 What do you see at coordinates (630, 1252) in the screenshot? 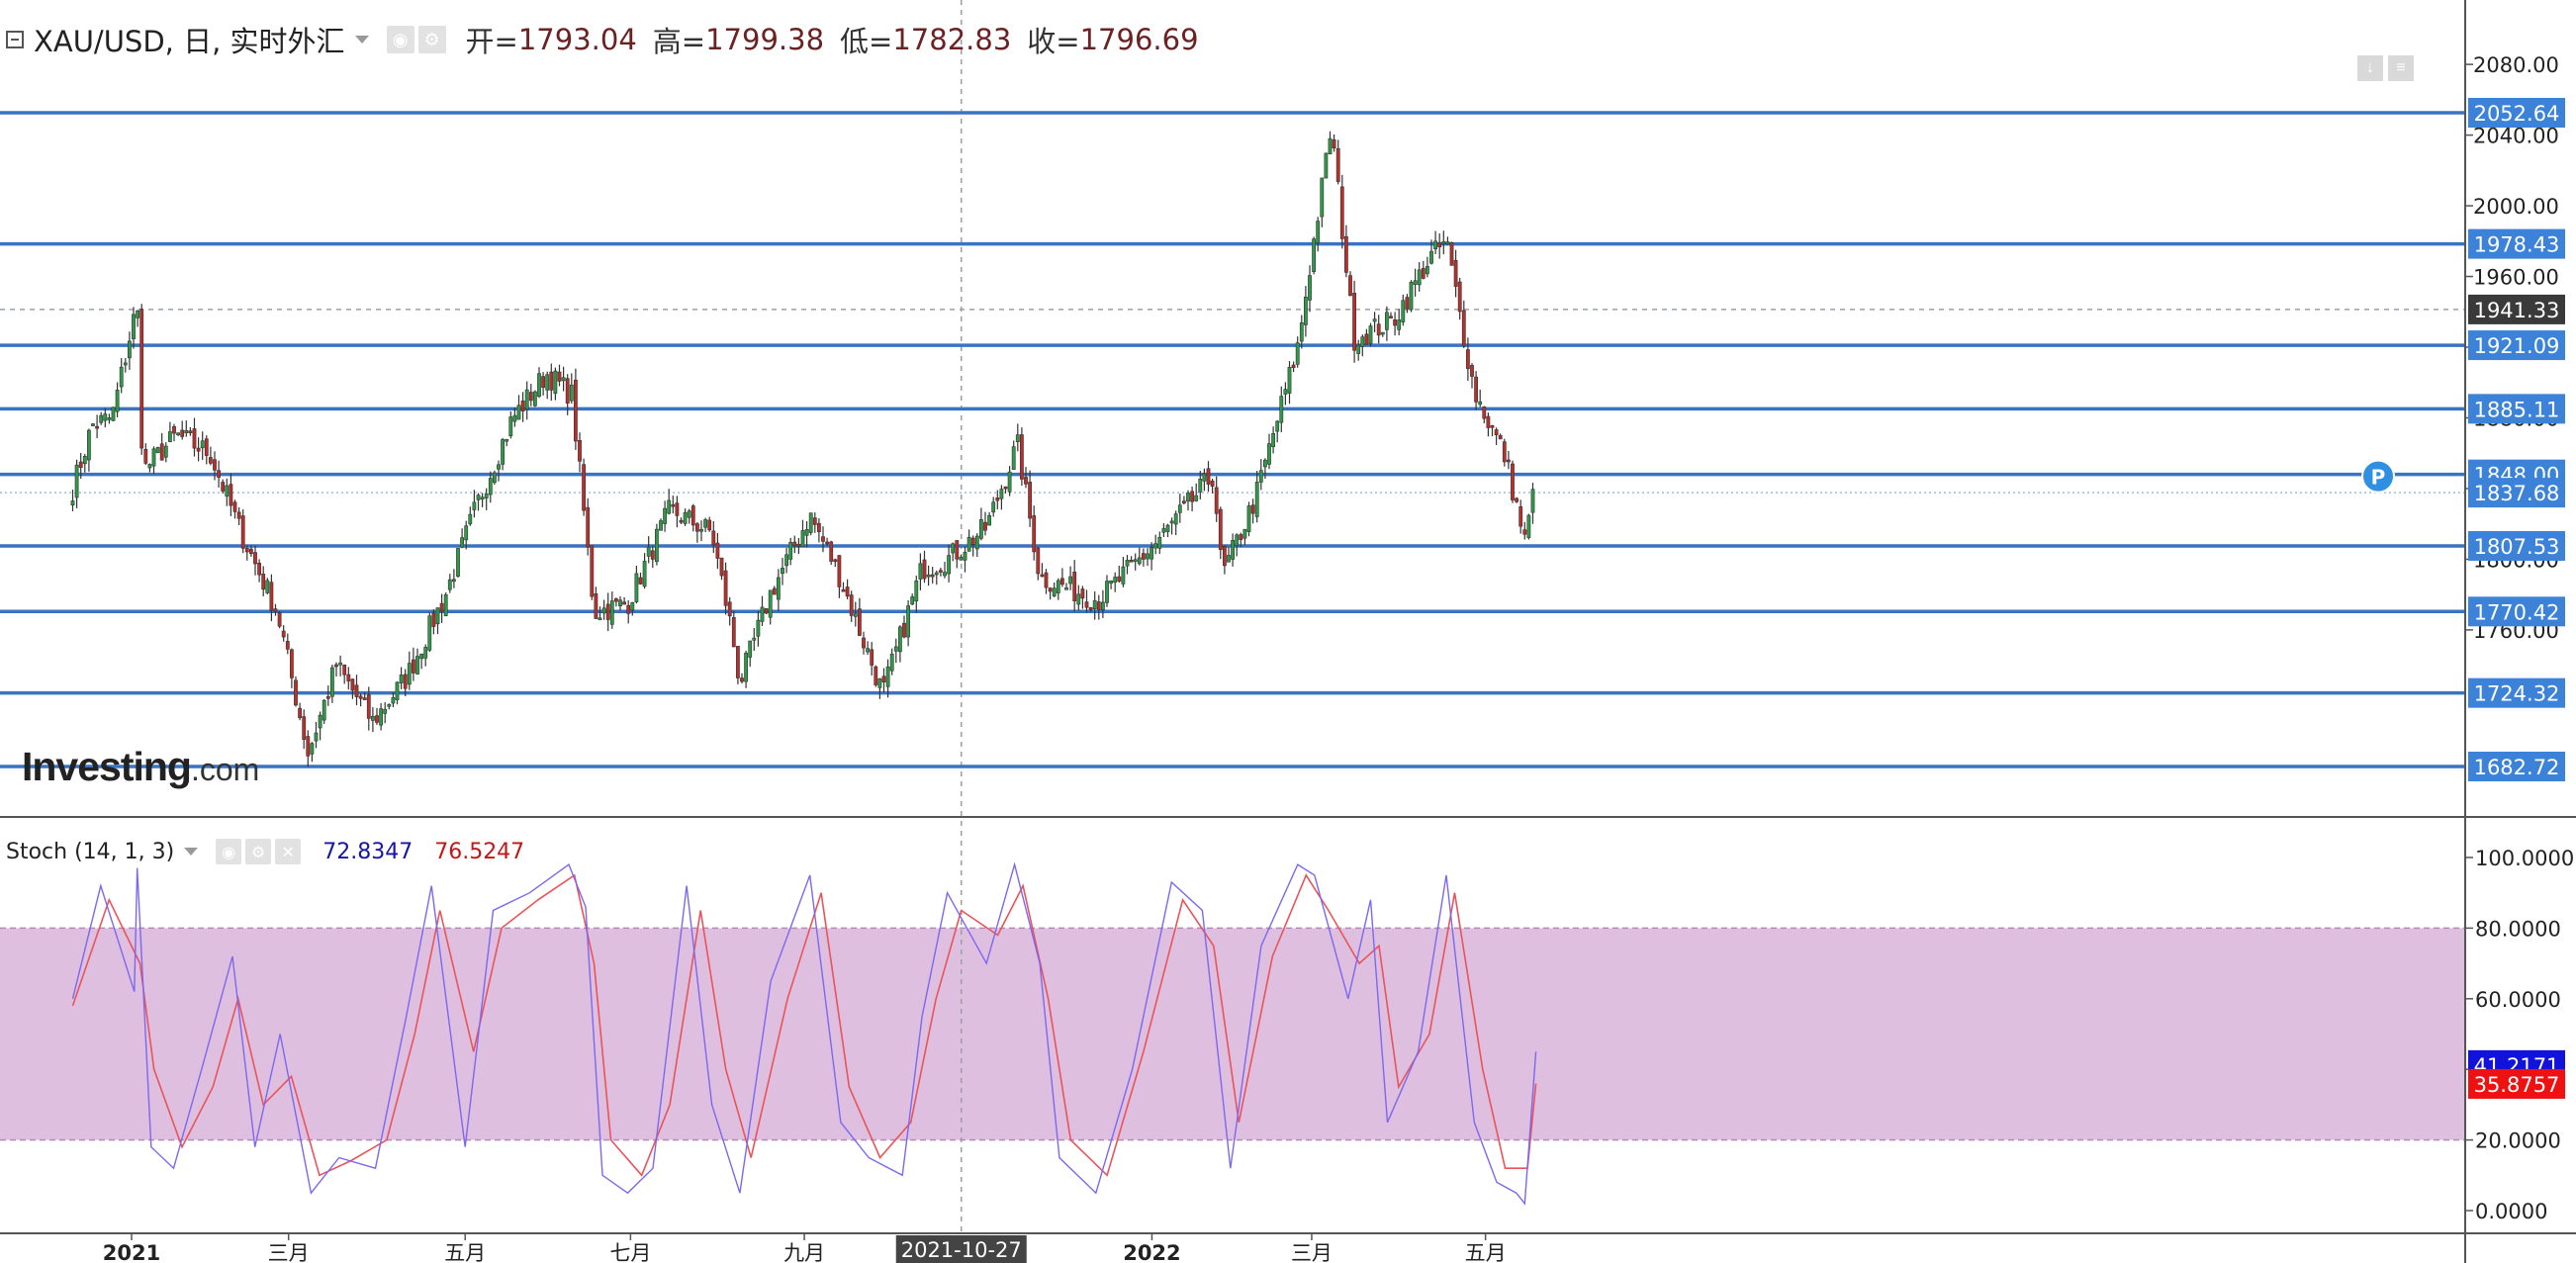
I see `time-tick-label: 七月` at bounding box center [630, 1252].